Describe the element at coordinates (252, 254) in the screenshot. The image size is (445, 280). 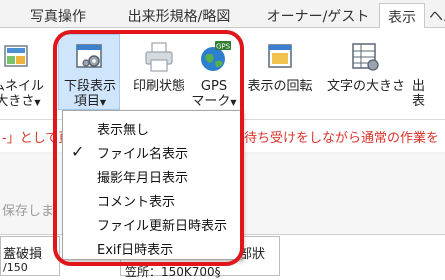
I see `photo-cell-side-text: 部狀` at that location.